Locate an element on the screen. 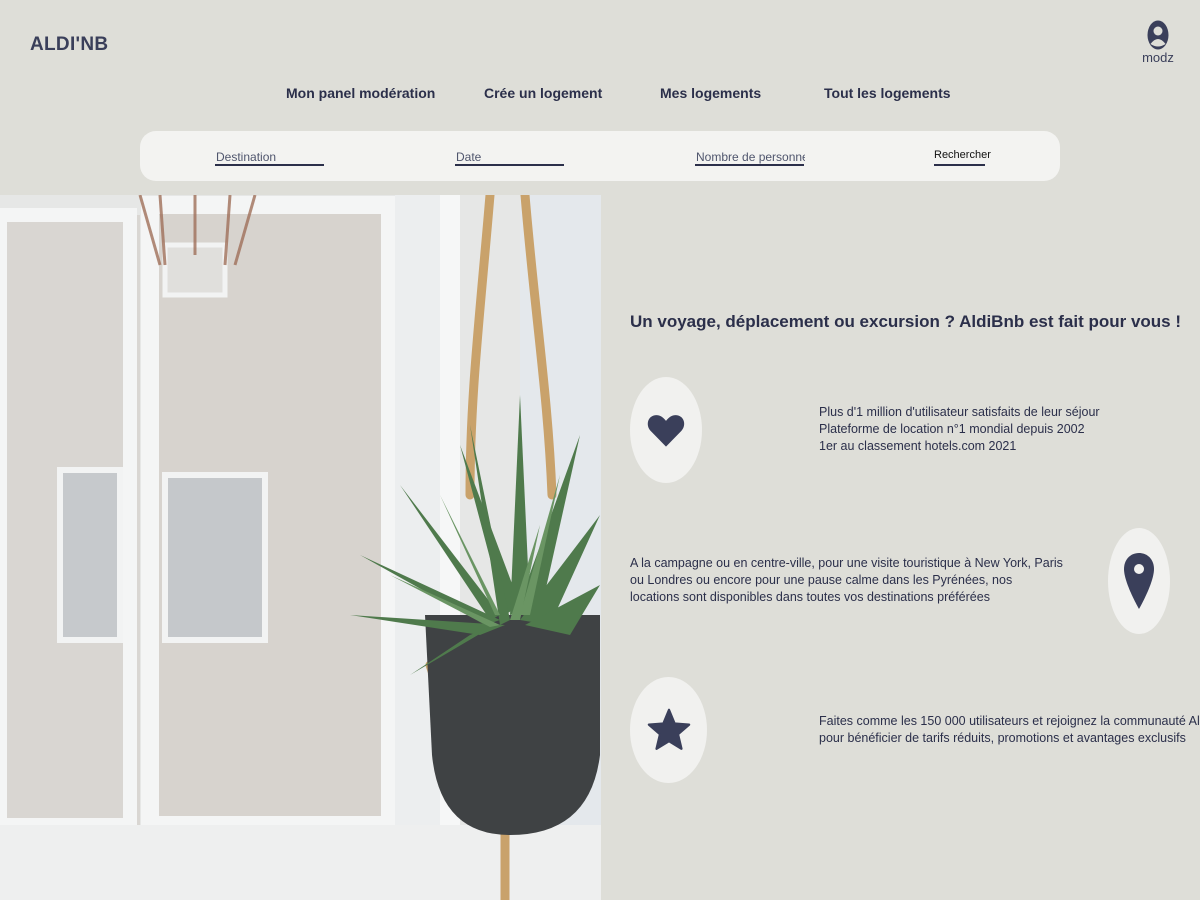 The width and height of the screenshot is (1200, 900). feature-line: 1er au classement hotels.com 2021 is located at coordinates (918, 446).